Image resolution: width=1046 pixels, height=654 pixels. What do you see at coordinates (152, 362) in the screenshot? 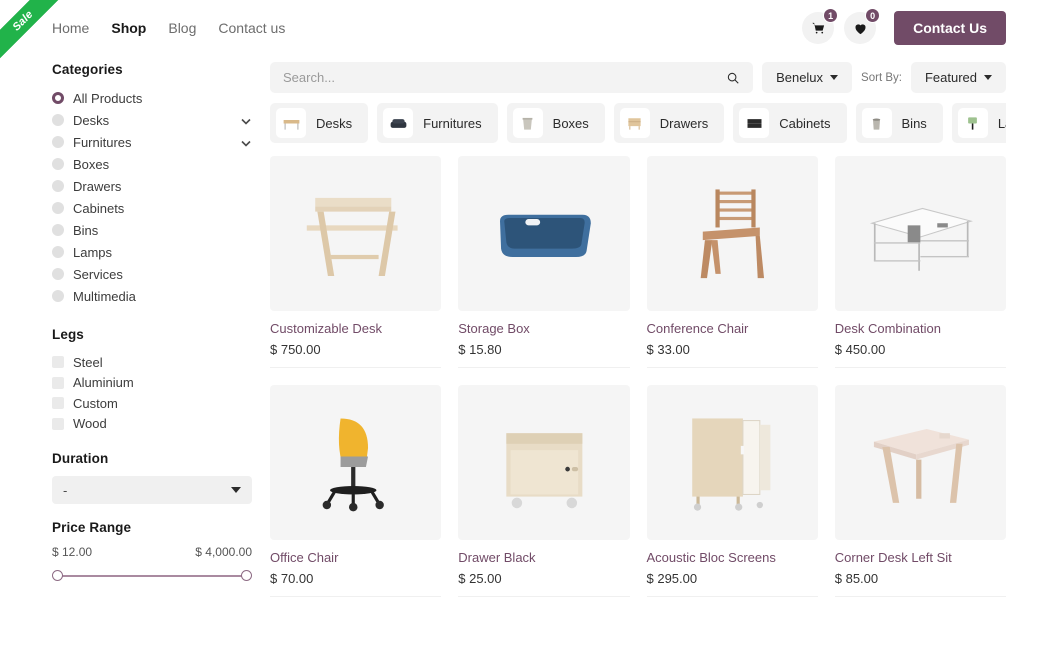
I see `legs-option-steel: Steel` at bounding box center [152, 362].